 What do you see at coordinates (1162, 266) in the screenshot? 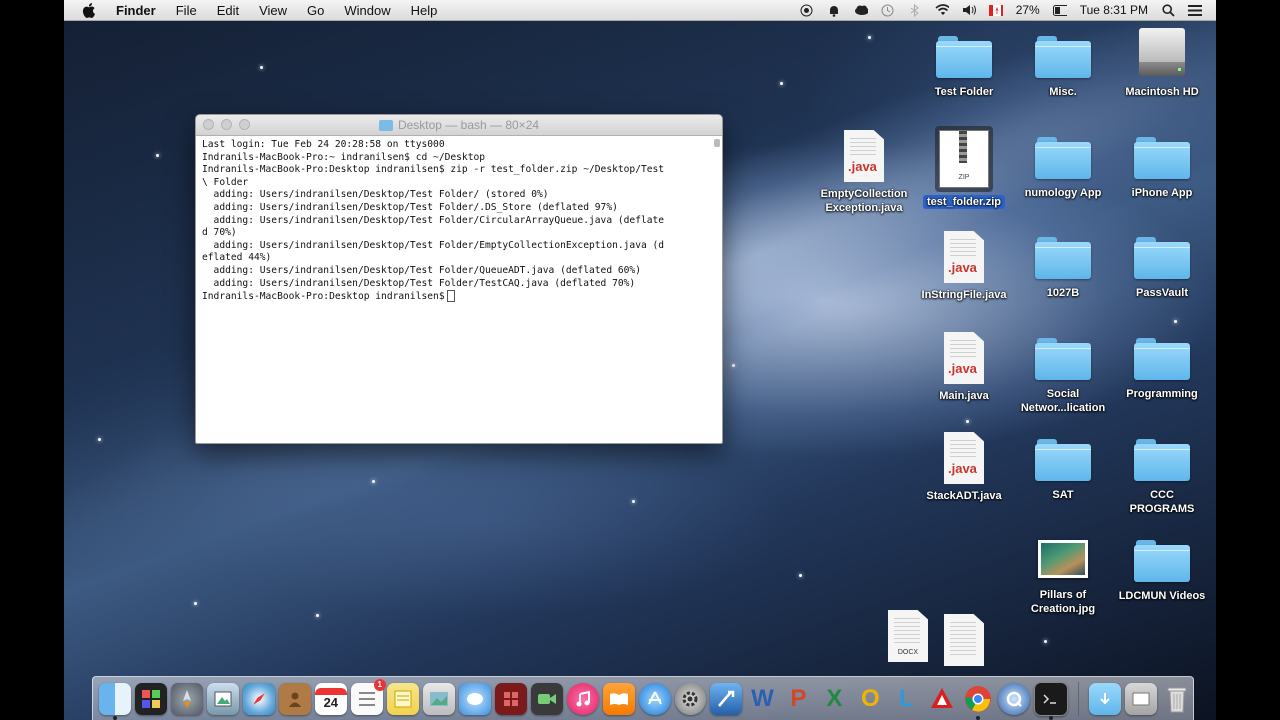
I see `desktop-folder-passvault: PassVault` at bounding box center [1162, 266].